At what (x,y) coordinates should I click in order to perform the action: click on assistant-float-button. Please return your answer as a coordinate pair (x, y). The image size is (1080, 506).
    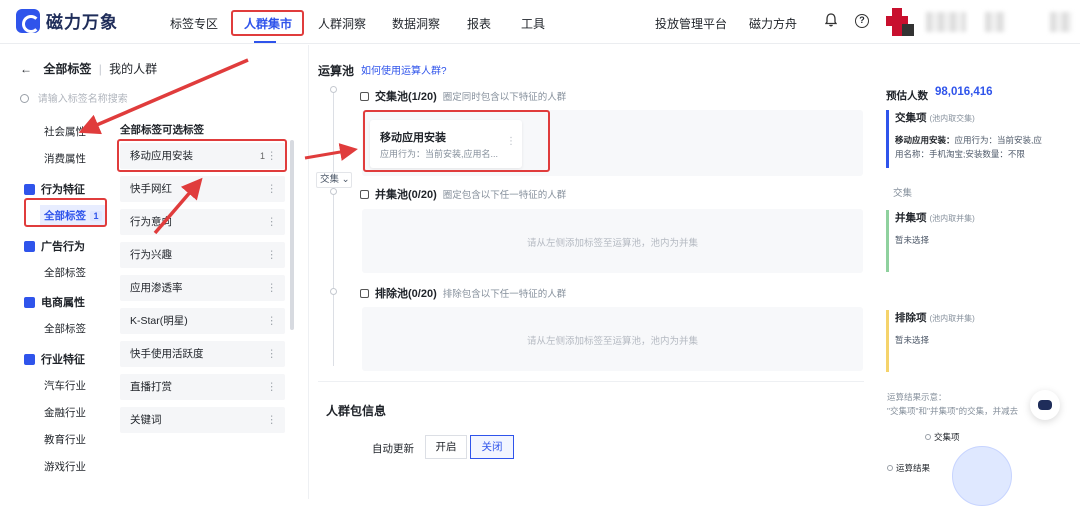
    Looking at the image, I should click on (1045, 405).